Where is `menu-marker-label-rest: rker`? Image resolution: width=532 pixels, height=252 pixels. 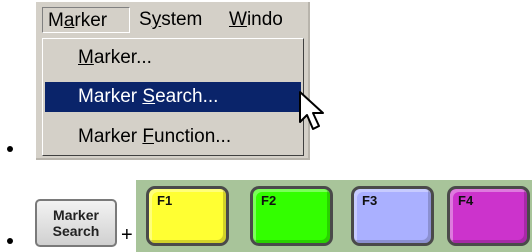 menu-marker-label-rest: rker is located at coordinates (91, 20).